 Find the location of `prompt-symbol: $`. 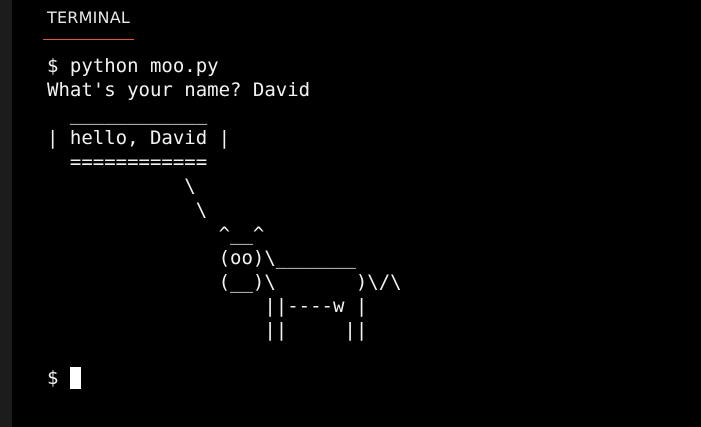

prompt-symbol: $ is located at coordinates (58, 378).